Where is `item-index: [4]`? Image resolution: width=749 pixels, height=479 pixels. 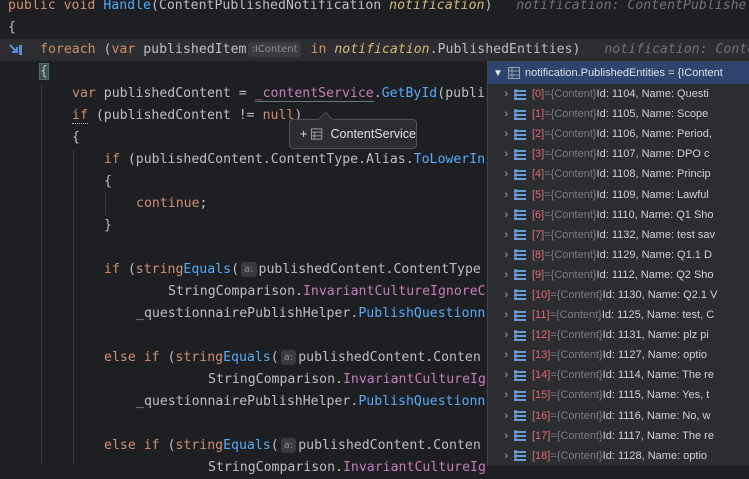 item-index: [4] is located at coordinates (538, 174).